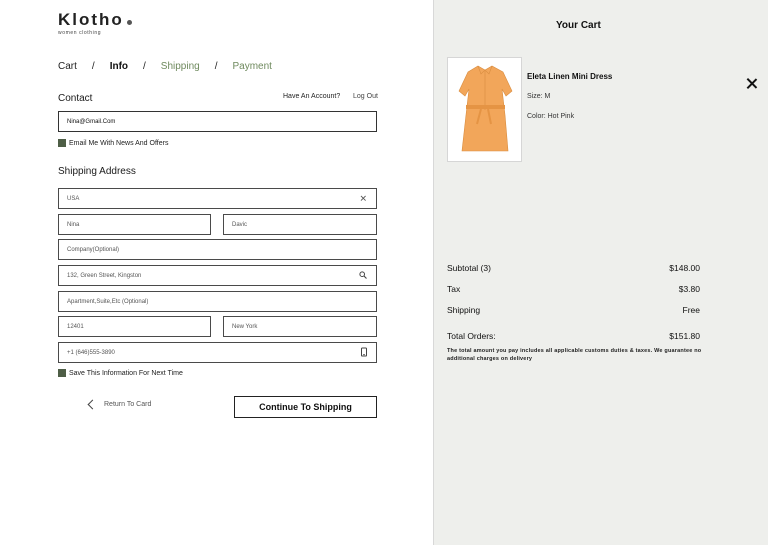 The width and height of the screenshot is (768, 545). Describe the element at coordinates (245, 326) in the screenshot. I see `city-value: New York` at that location.